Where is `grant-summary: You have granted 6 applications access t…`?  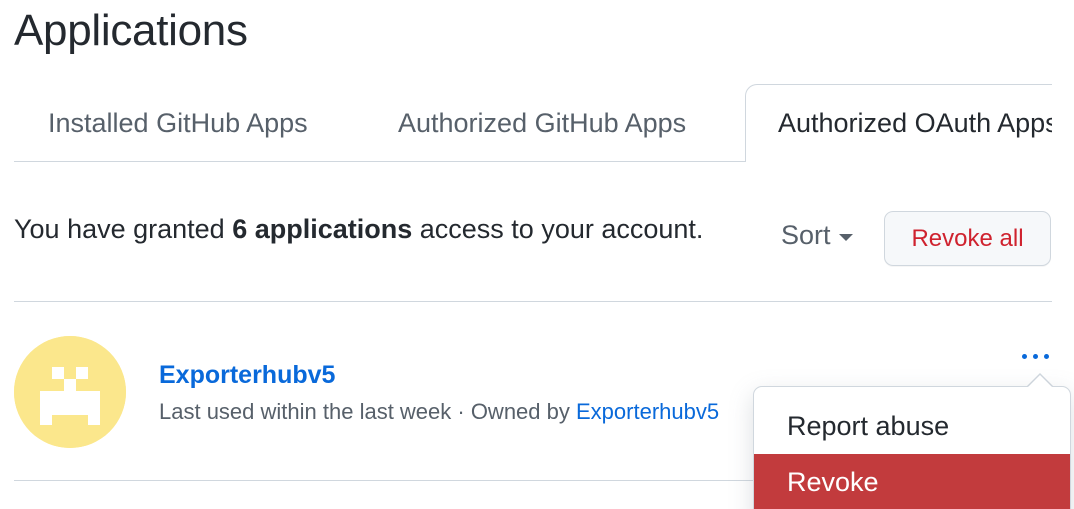 grant-summary: You have granted 6 applications access t… is located at coordinates (358, 229).